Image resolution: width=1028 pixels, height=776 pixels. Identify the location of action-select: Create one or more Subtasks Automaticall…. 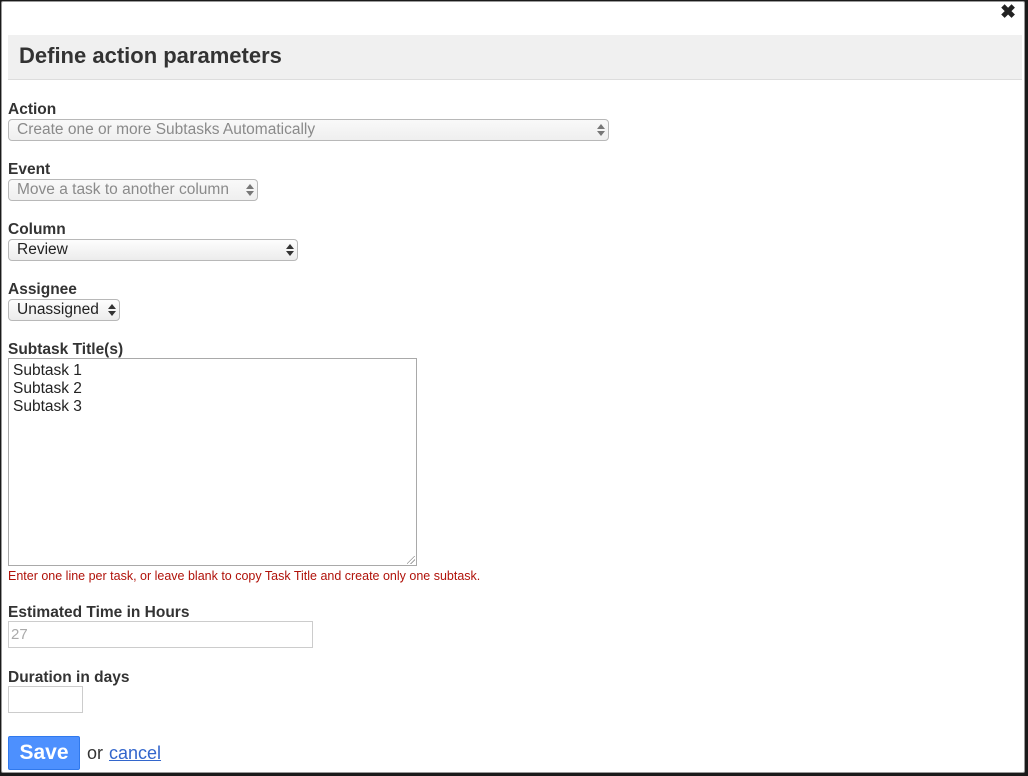
(308, 130).